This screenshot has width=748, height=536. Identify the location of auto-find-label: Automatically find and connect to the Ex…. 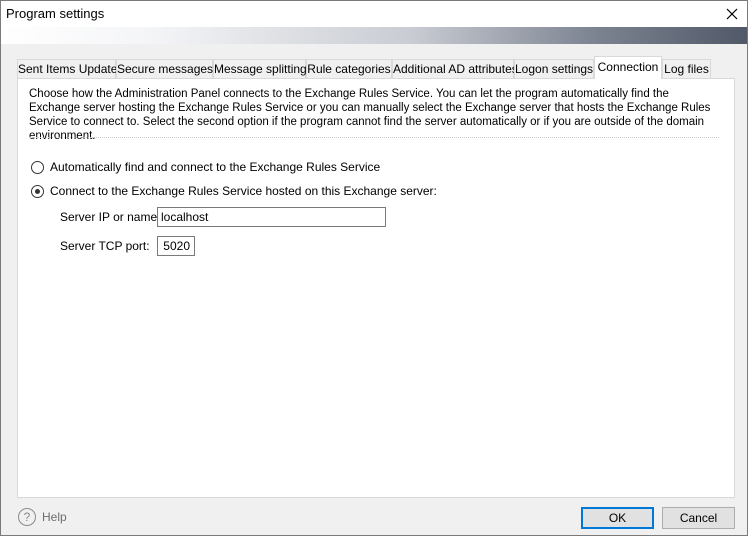
(215, 167).